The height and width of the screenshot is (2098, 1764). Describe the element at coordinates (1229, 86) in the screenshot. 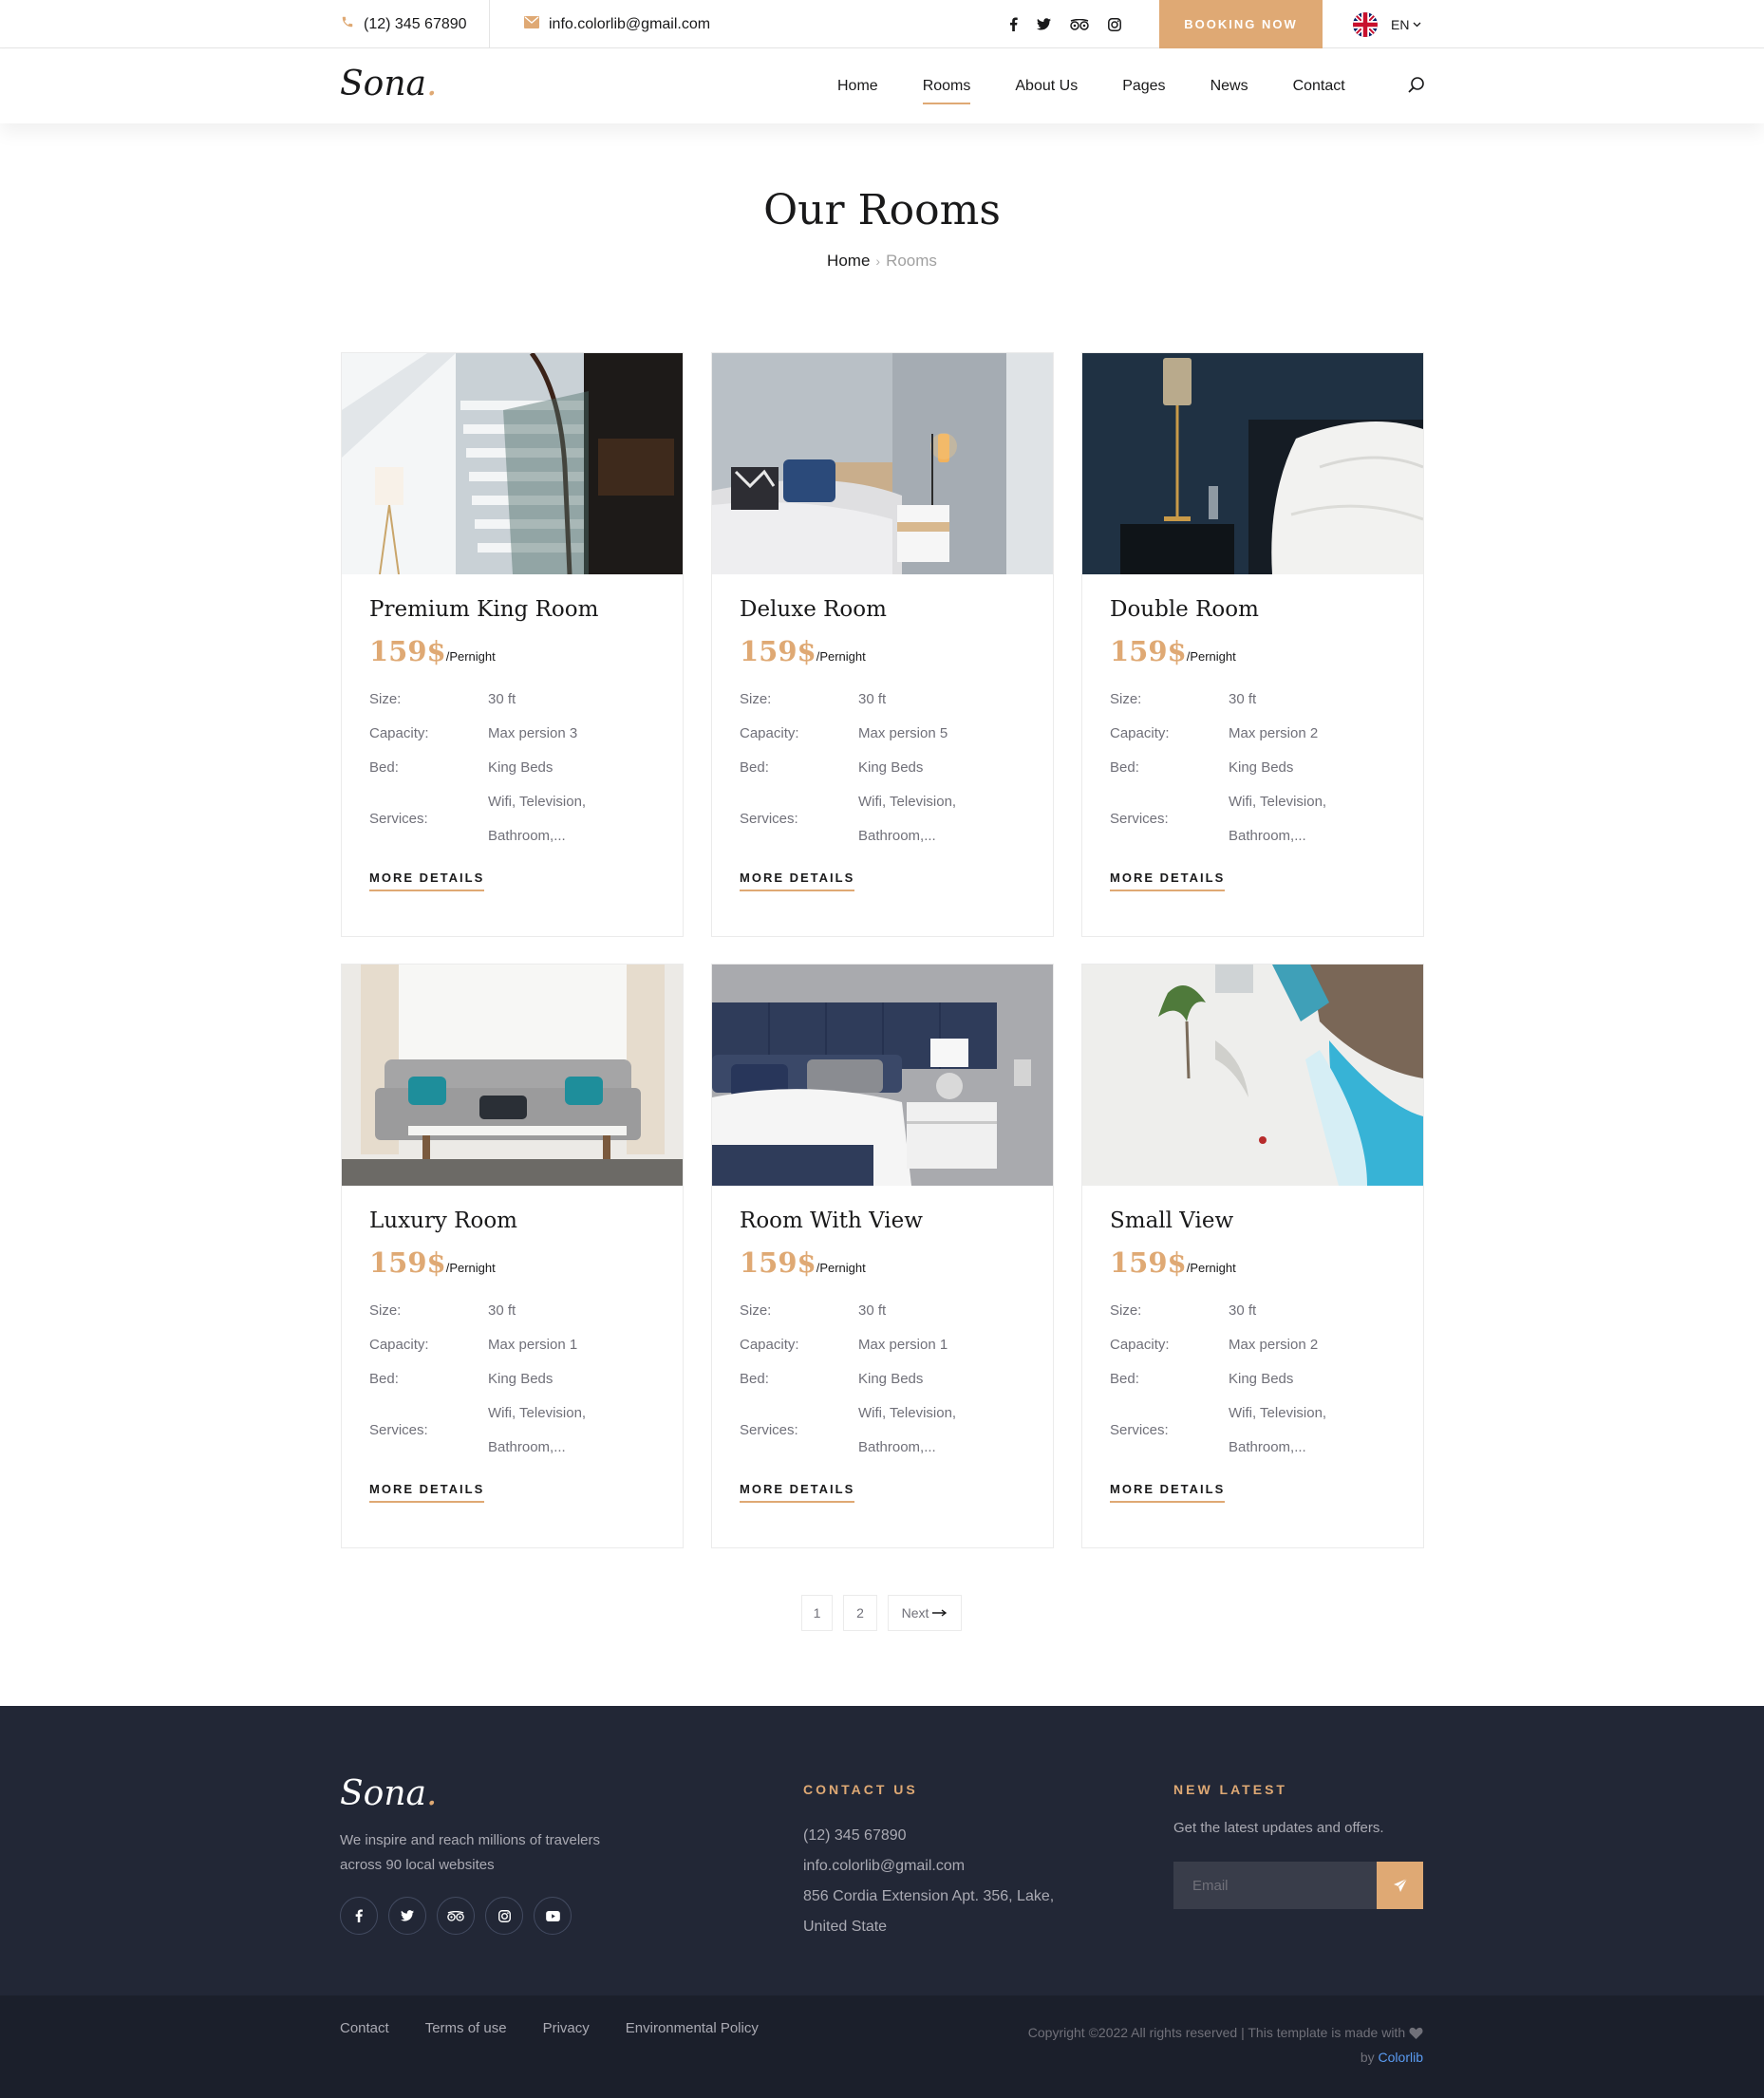

I see `nav-item-news: News` at that location.